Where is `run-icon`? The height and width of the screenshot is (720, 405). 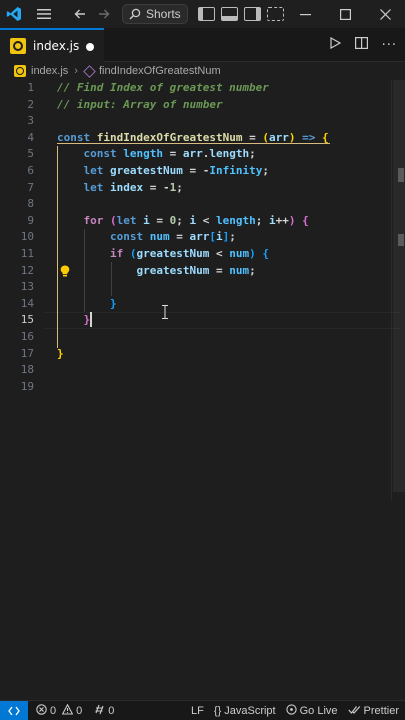
run-icon is located at coordinates (335, 44).